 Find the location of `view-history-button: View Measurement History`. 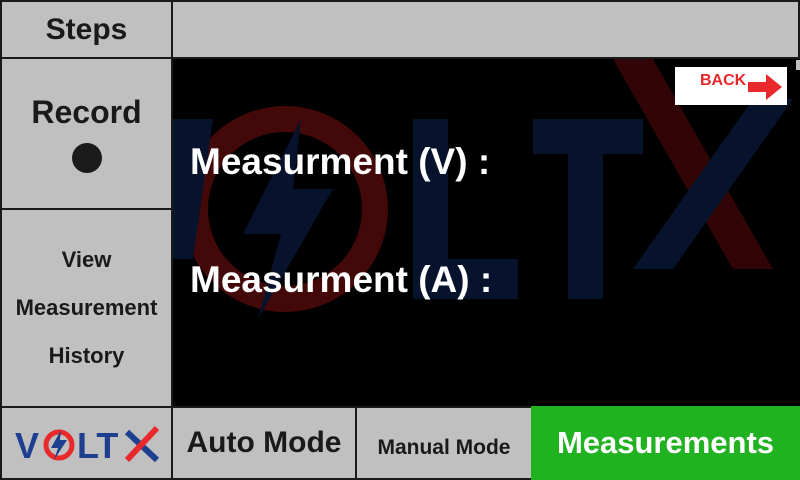

view-history-button: View Measurement History is located at coordinates (86, 308).